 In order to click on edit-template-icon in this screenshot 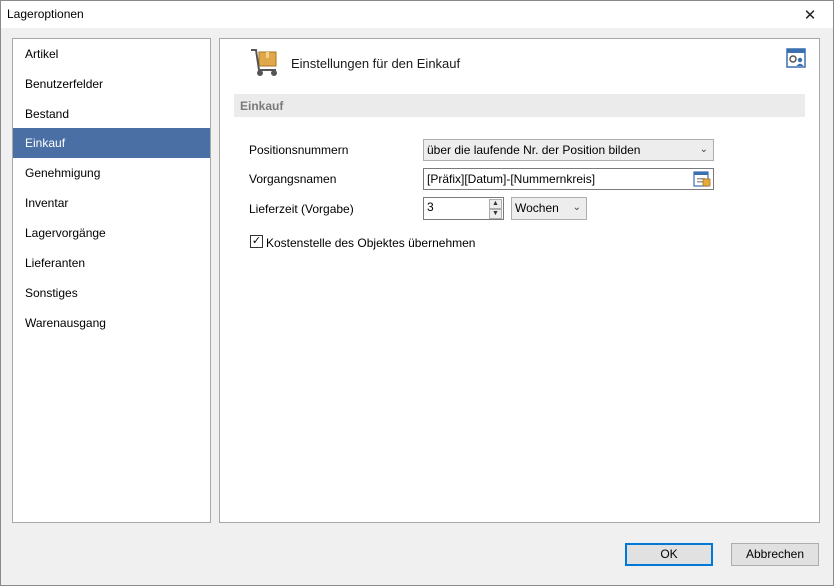, I will do `click(702, 179)`.